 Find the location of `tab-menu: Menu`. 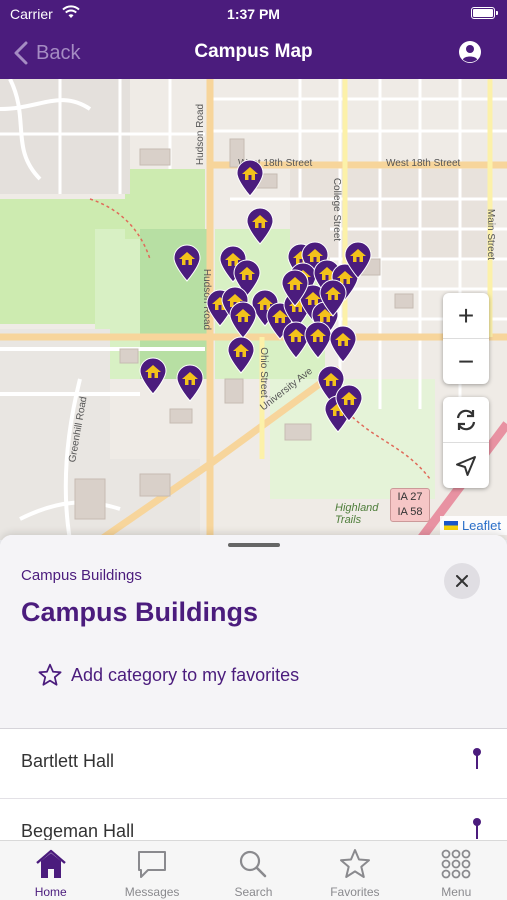

tab-menu: Menu is located at coordinates (456, 870).